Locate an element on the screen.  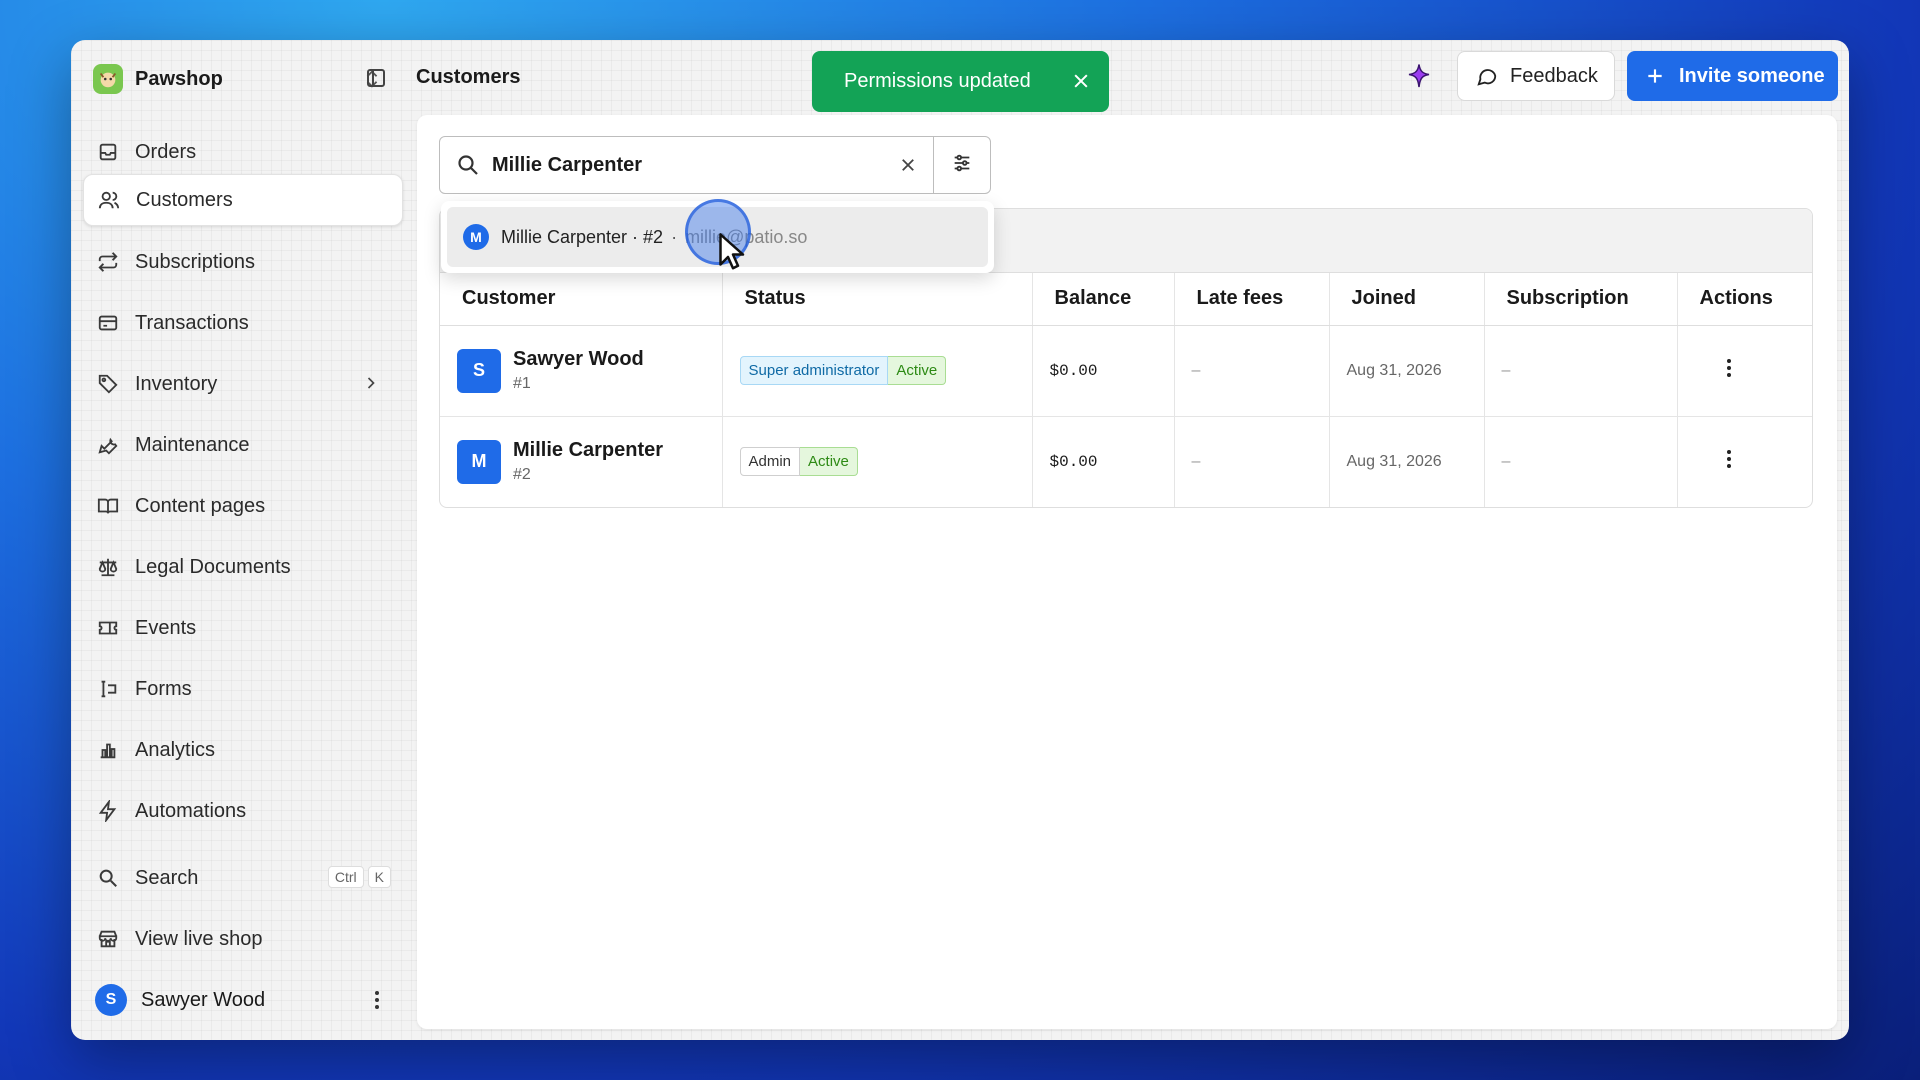
credit-card-icon is located at coordinates (108, 323).